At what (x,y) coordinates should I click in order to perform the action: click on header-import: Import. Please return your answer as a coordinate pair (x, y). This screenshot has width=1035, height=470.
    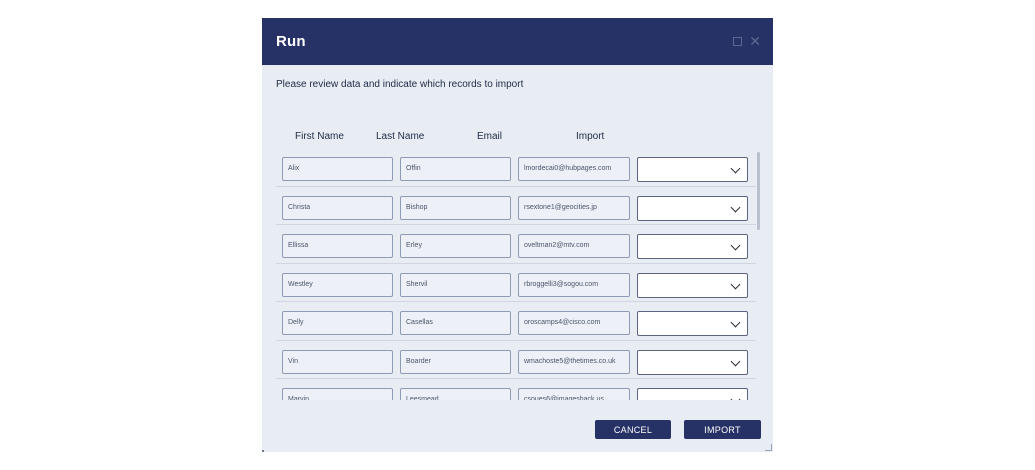
    Looking at the image, I should click on (590, 136).